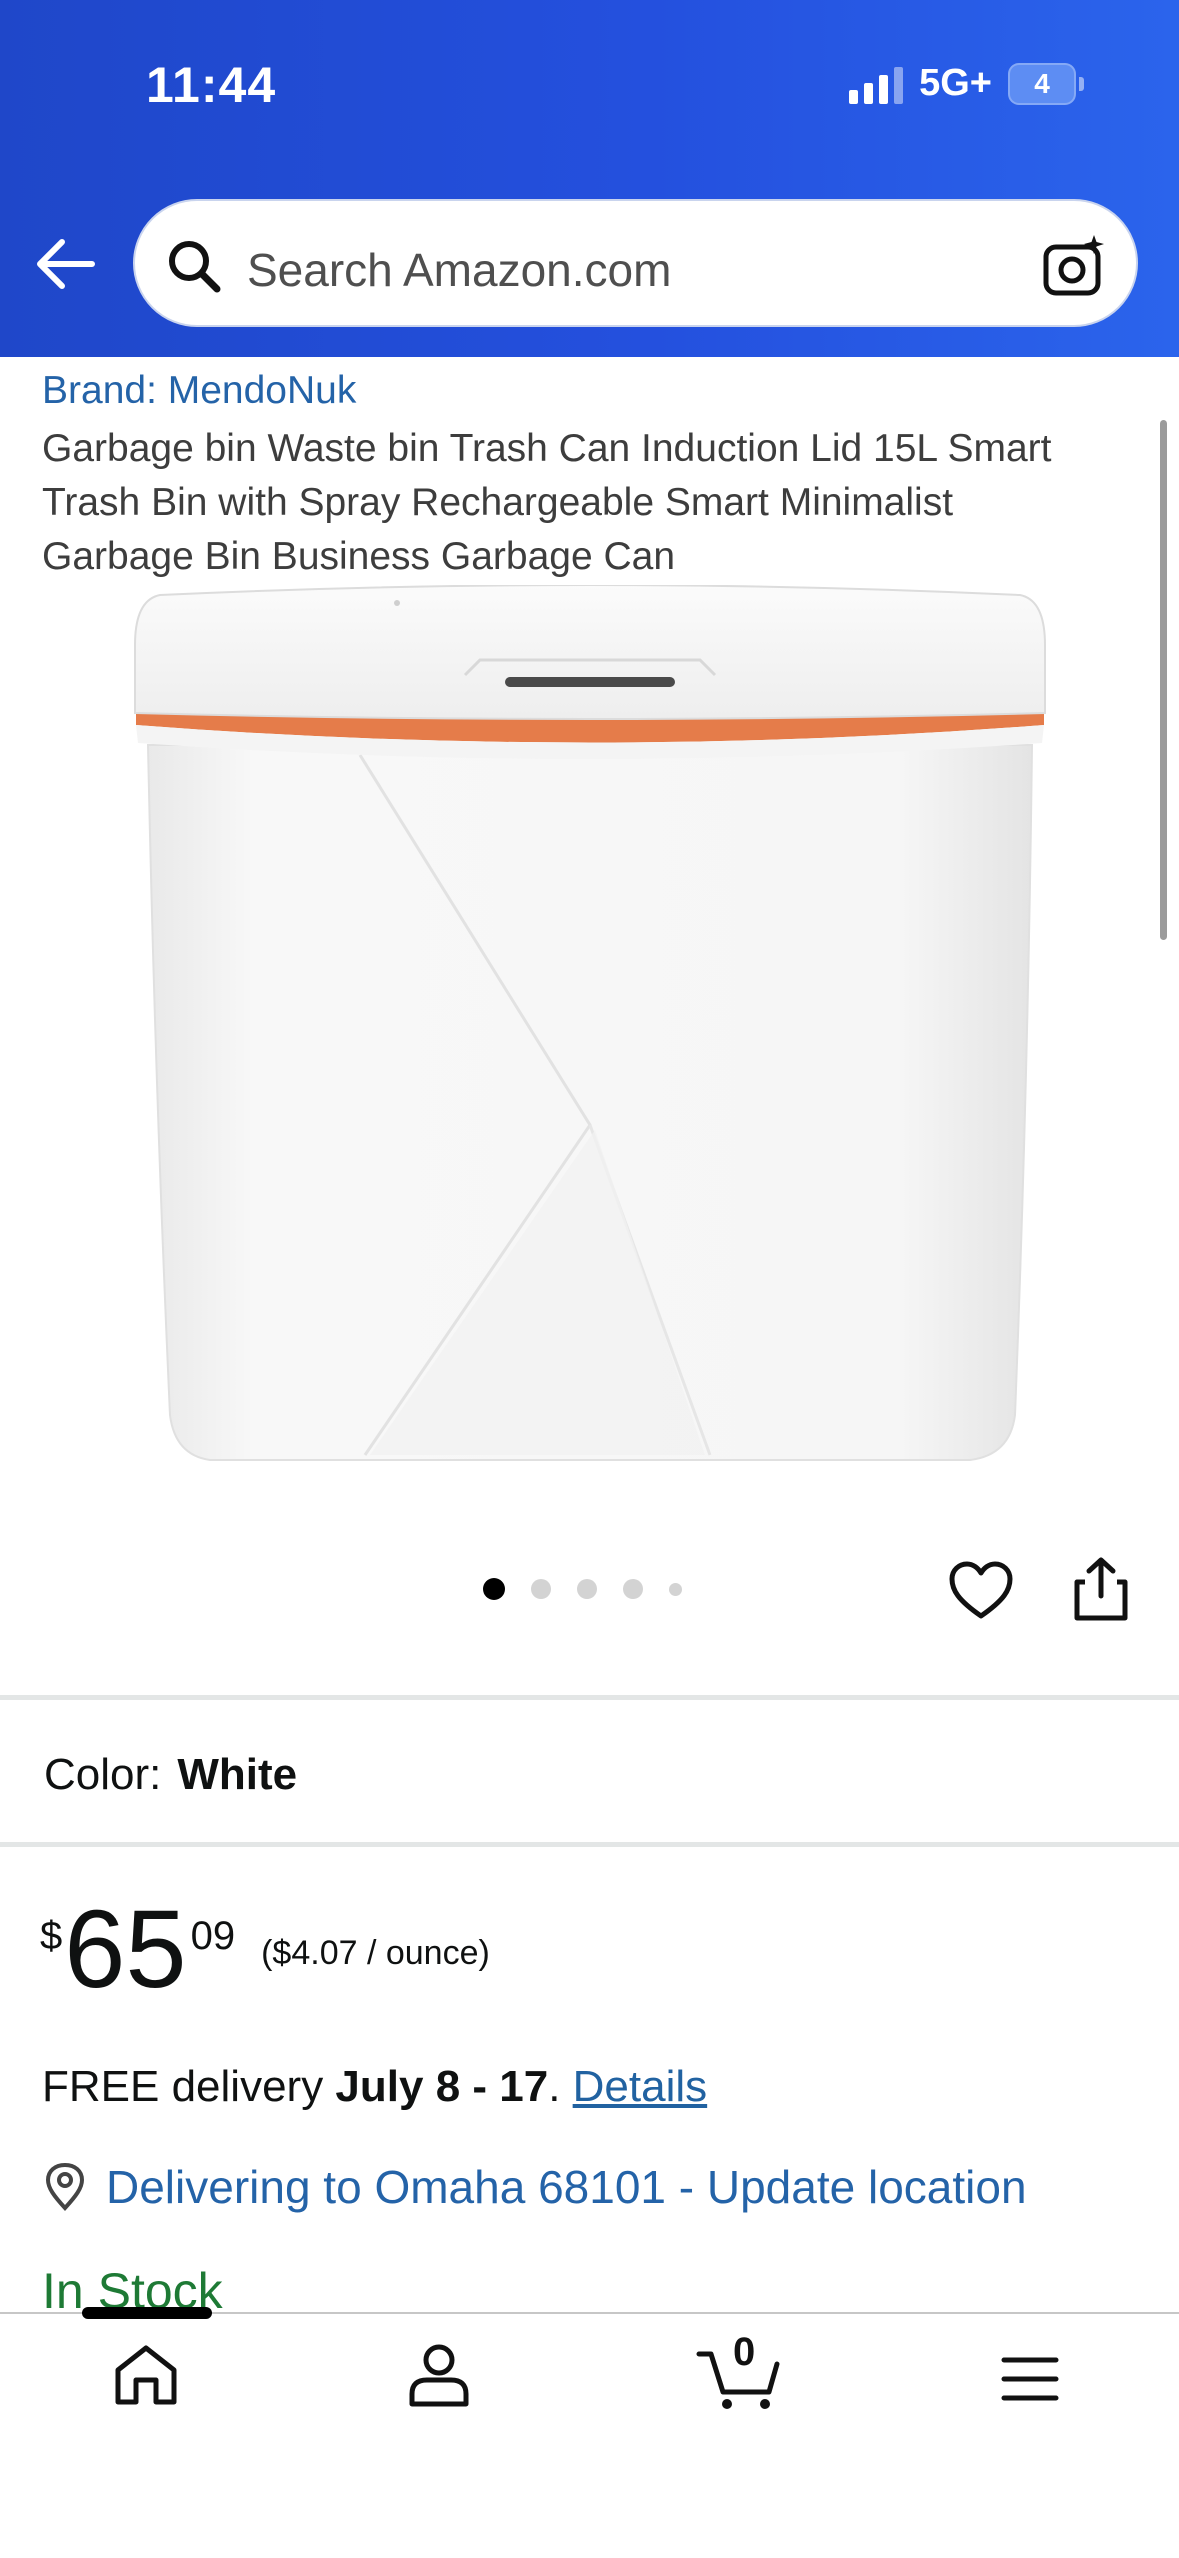 The width and height of the screenshot is (1179, 2558). I want to click on color-value: White, so click(237, 1774).